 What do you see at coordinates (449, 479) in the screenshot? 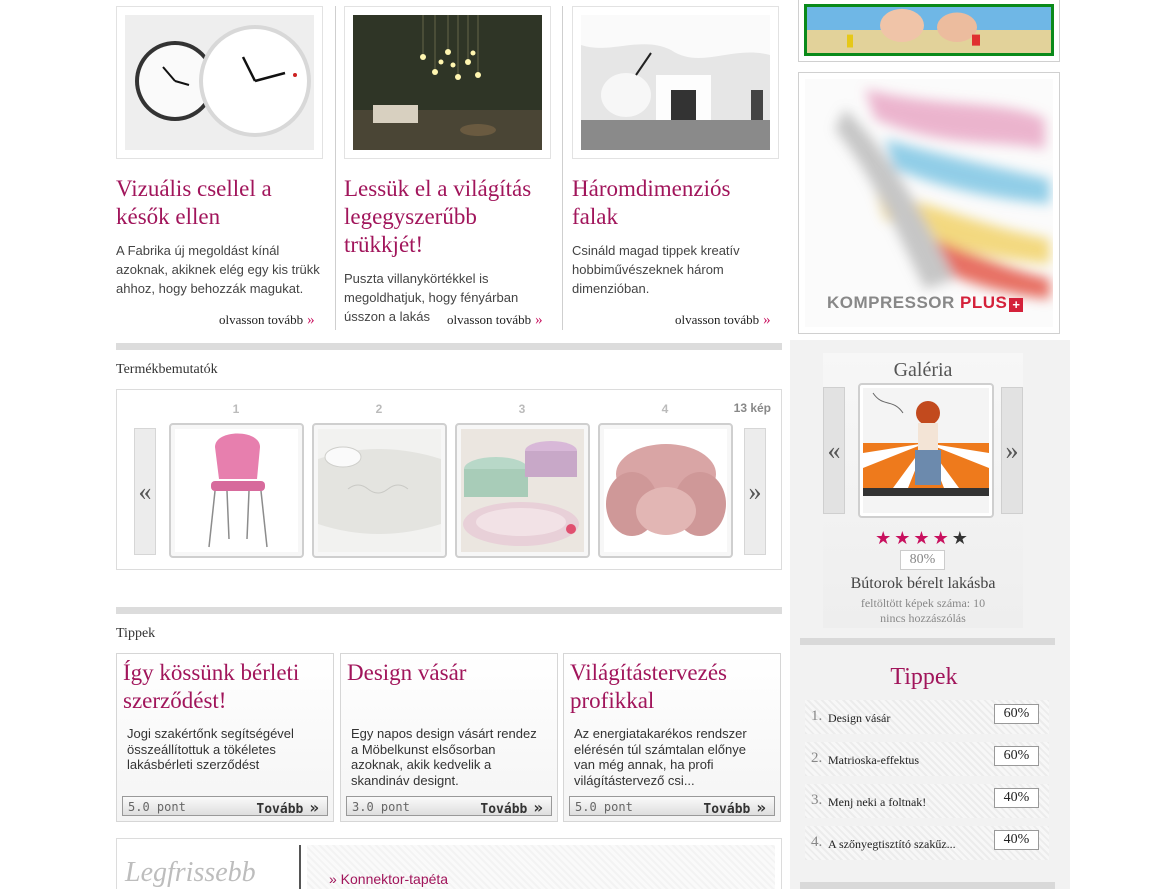
I see `product-carousel: « 1 2 3 4 13 kép »` at bounding box center [449, 479].